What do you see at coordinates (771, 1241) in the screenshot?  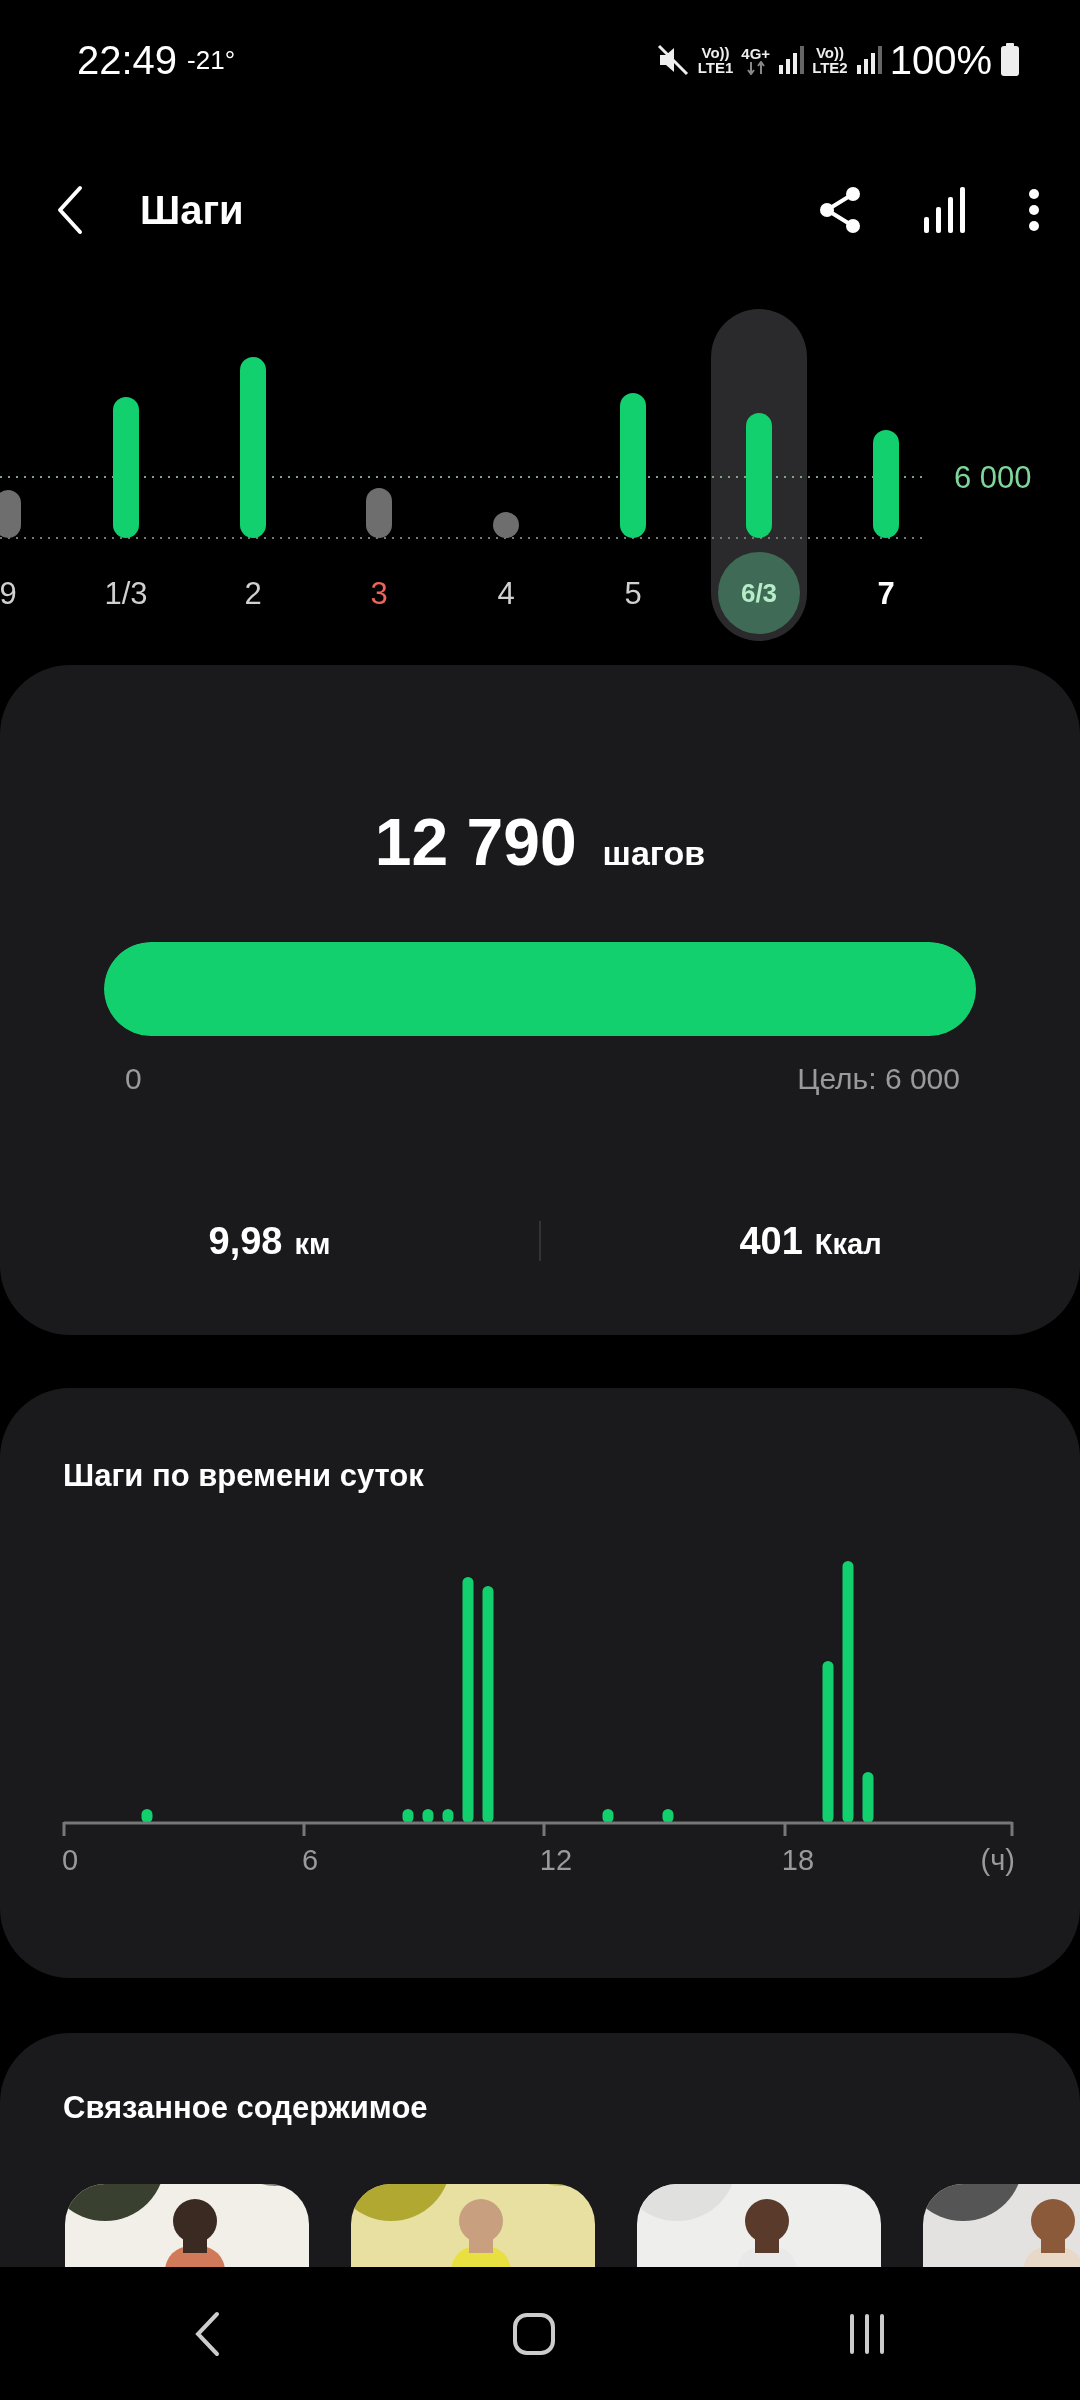 I see `calories-value: 401` at bounding box center [771, 1241].